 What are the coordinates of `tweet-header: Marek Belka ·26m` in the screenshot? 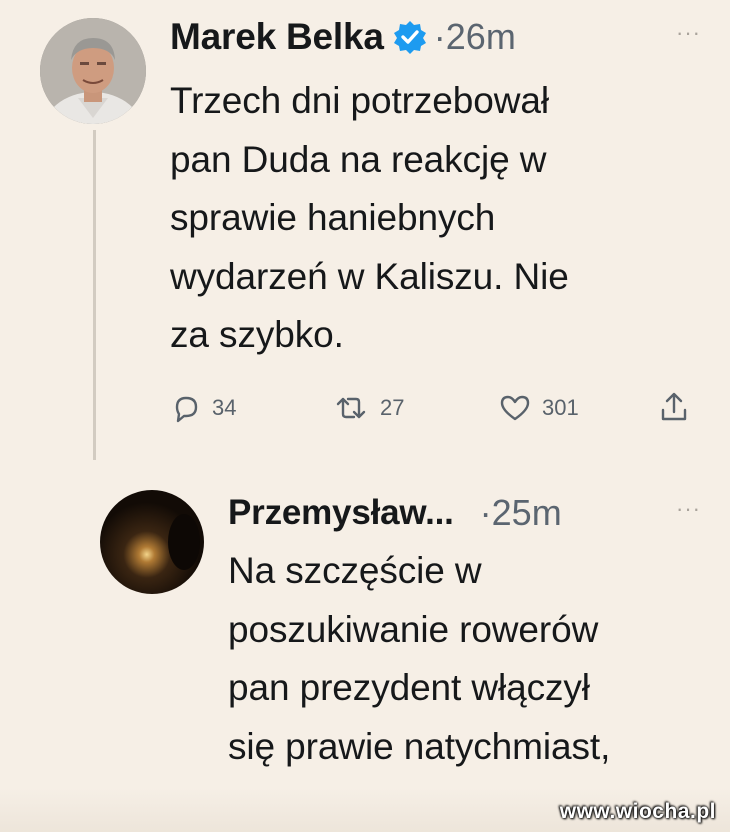 It's located at (343, 37).